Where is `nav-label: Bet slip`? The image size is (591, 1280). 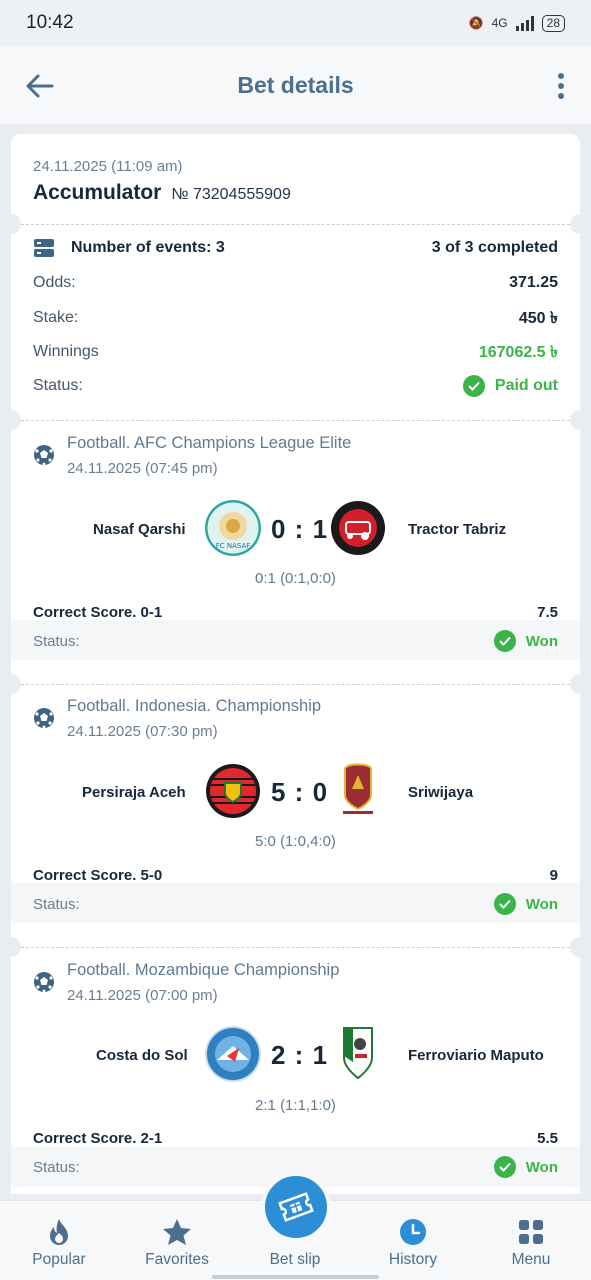
nav-label: Bet slip is located at coordinates (295, 1259).